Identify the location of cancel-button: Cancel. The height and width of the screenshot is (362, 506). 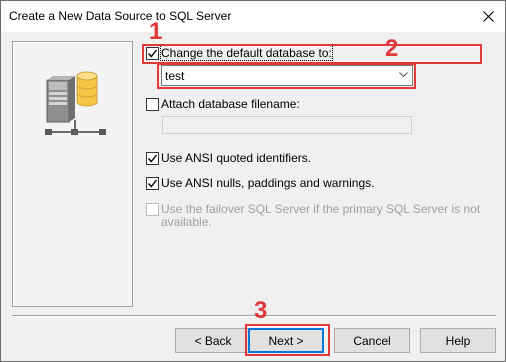
(372, 340).